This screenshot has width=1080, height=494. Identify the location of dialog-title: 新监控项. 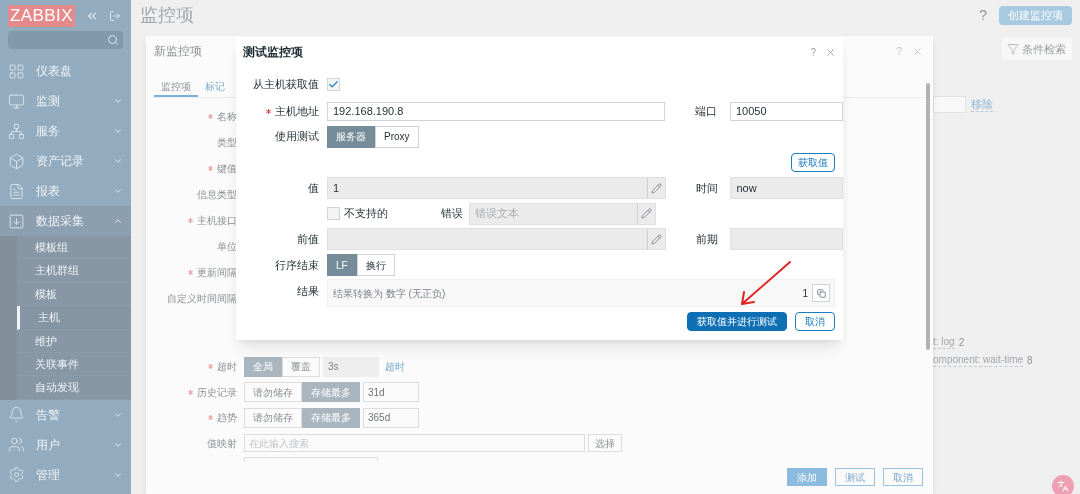
(178, 51).